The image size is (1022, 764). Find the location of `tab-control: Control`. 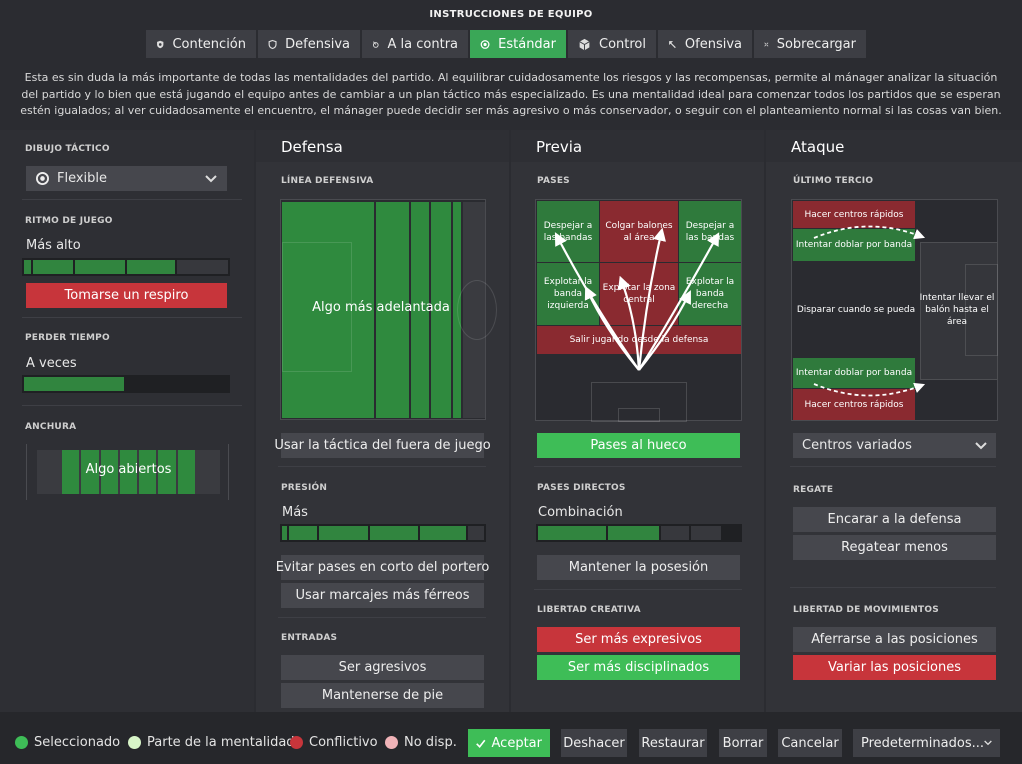

tab-control: Control is located at coordinates (612, 44).